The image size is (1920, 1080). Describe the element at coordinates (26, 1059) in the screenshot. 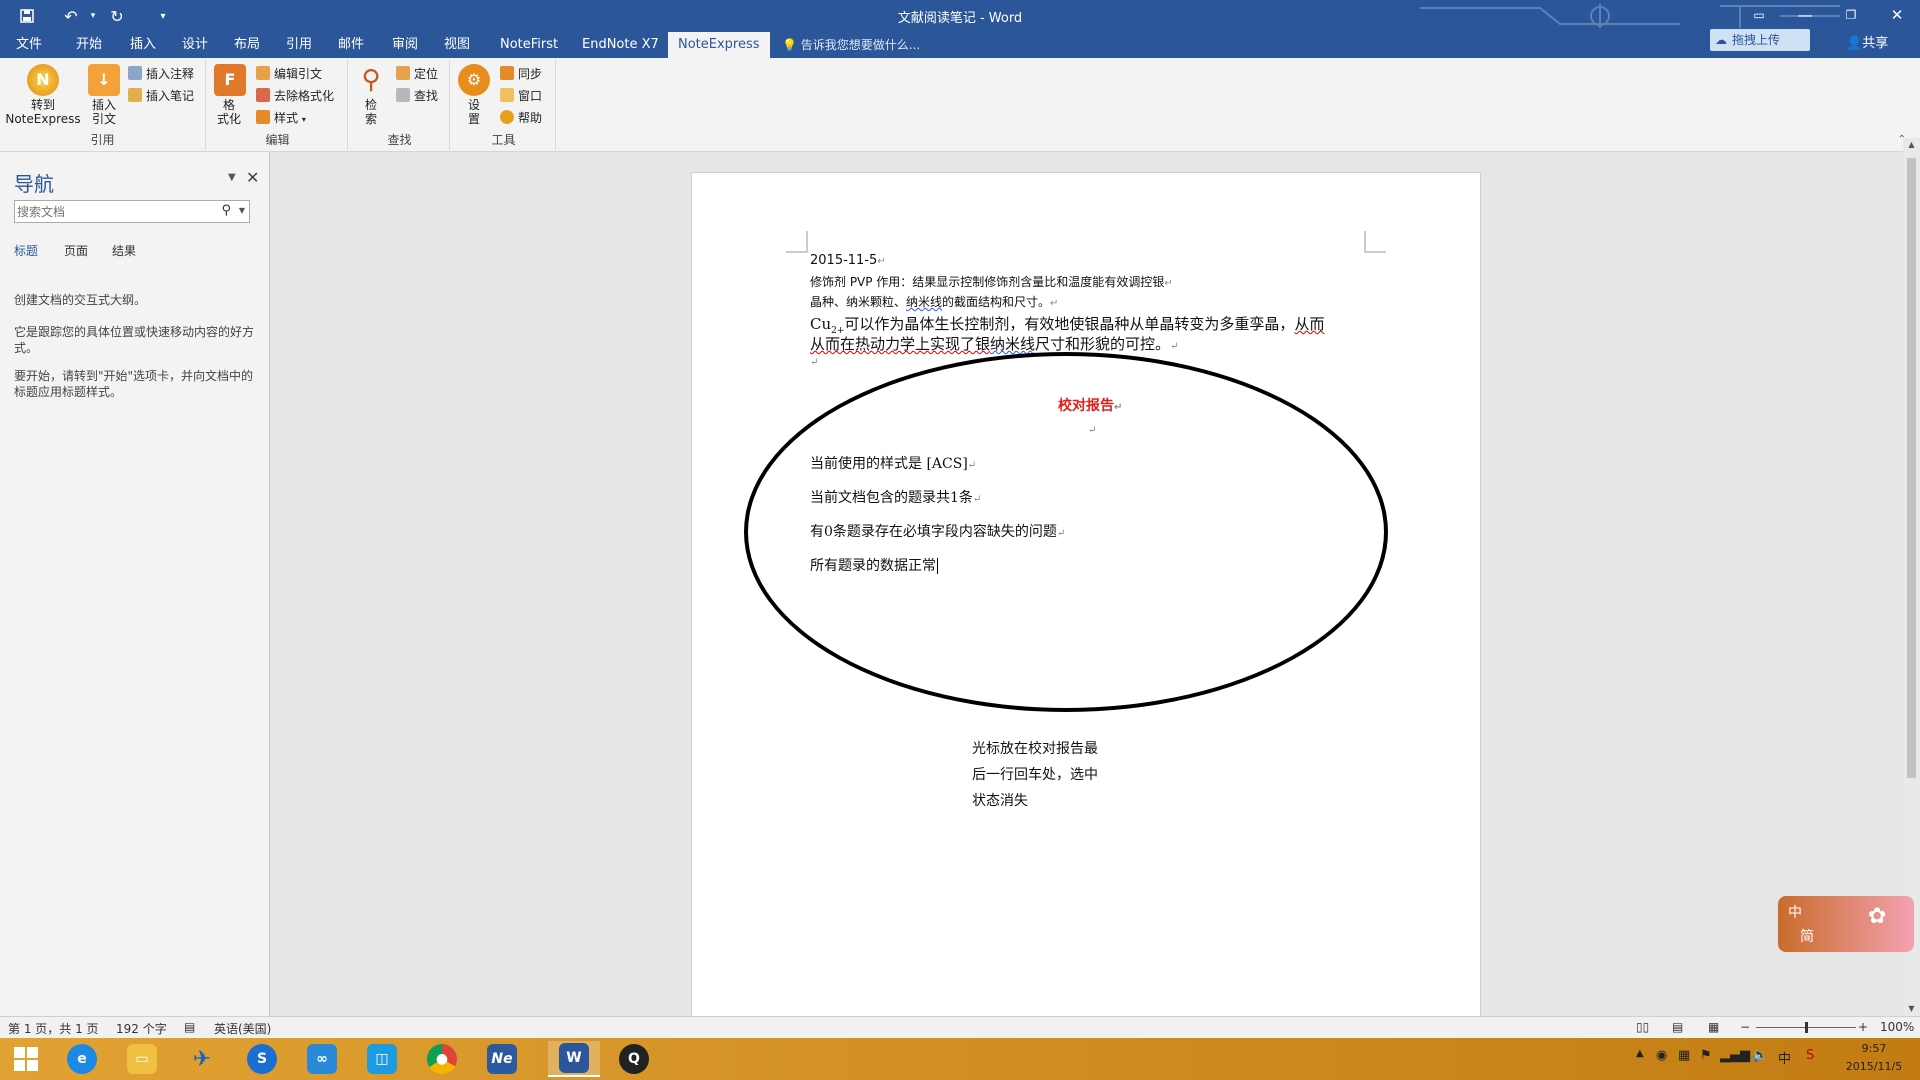

I see `start-button` at that location.